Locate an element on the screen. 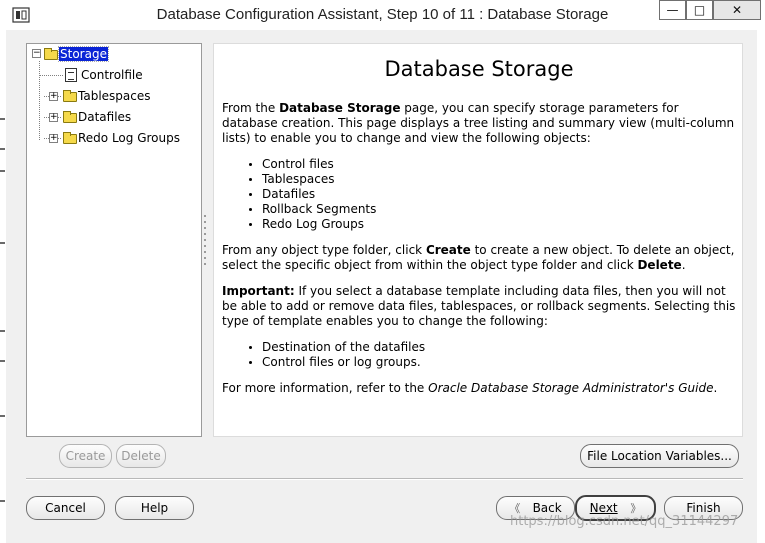 This screenshot has width=765, height=543. maximize-button: □ is located at coordinates (699, 10).